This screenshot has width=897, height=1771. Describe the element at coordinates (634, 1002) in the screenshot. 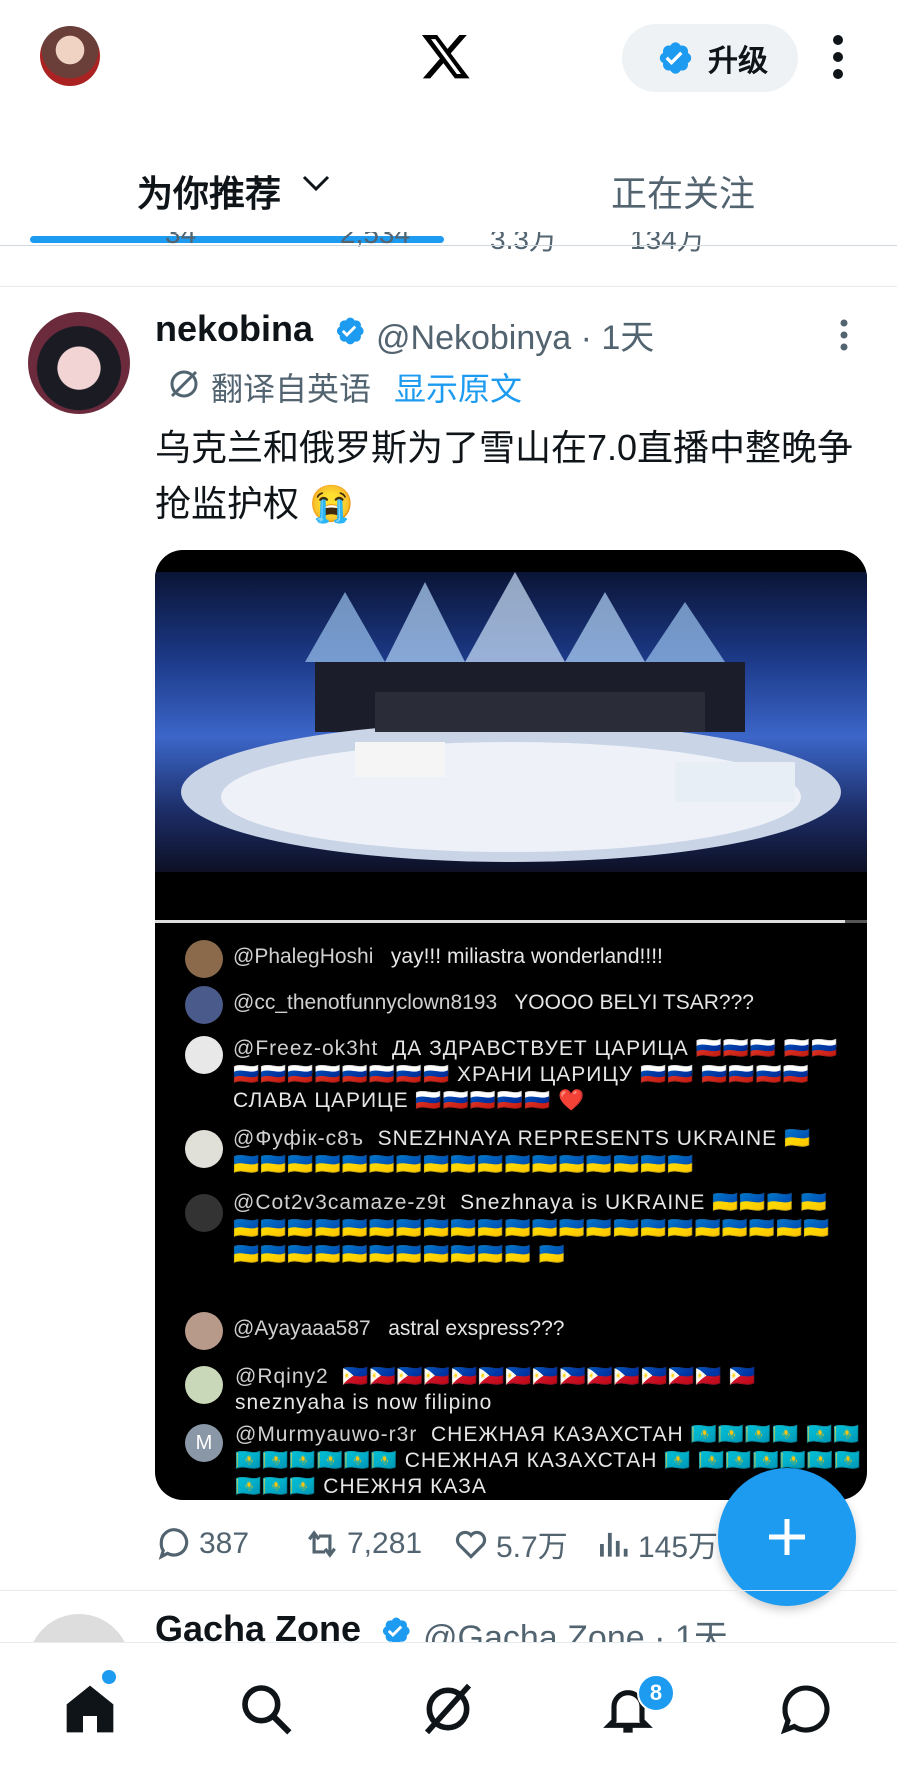

I see `comment-text: YOOOO BELYI TSAR???` at that location.